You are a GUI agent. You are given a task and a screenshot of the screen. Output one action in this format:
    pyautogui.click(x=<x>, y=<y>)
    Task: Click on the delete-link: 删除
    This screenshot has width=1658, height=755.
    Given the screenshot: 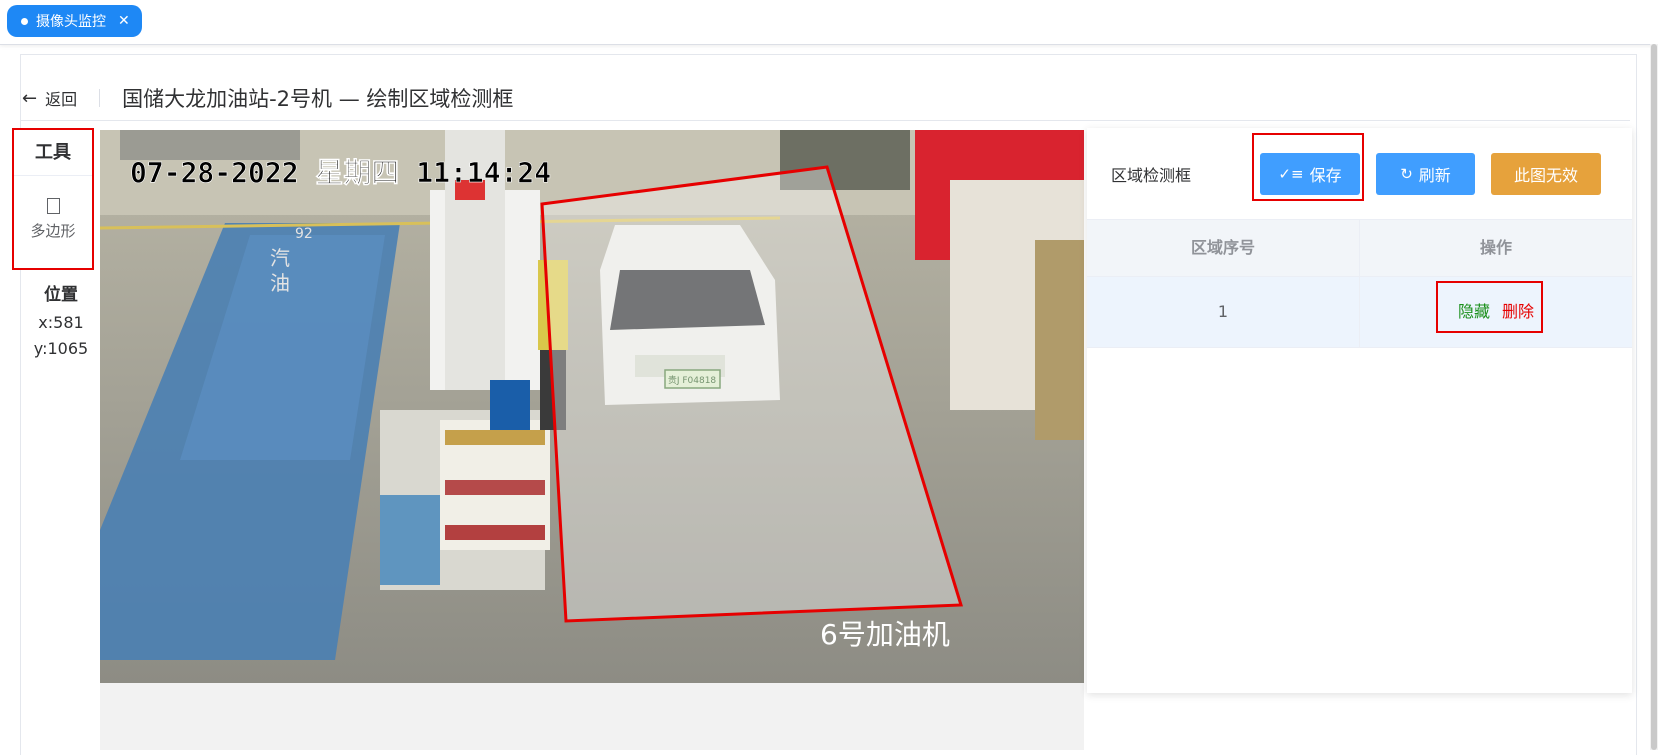 What is the action you would take?
    pyautogui.click(x=1518, y=311)
    